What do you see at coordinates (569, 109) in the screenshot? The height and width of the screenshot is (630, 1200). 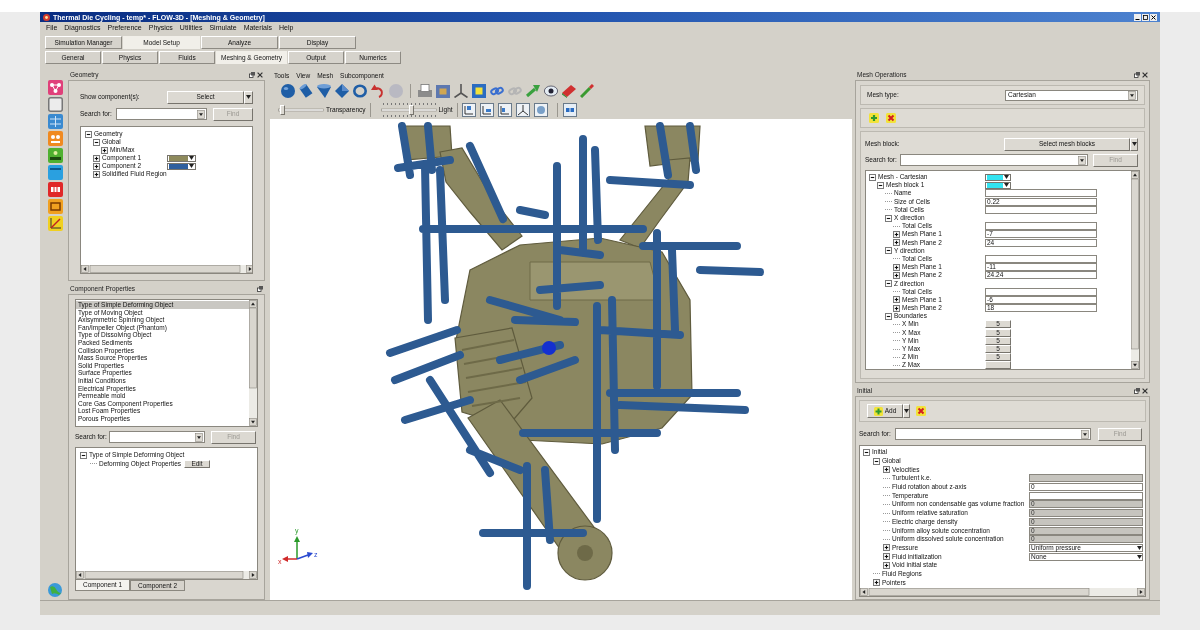 I see `squares-icon` at bounding box center [569, 109].